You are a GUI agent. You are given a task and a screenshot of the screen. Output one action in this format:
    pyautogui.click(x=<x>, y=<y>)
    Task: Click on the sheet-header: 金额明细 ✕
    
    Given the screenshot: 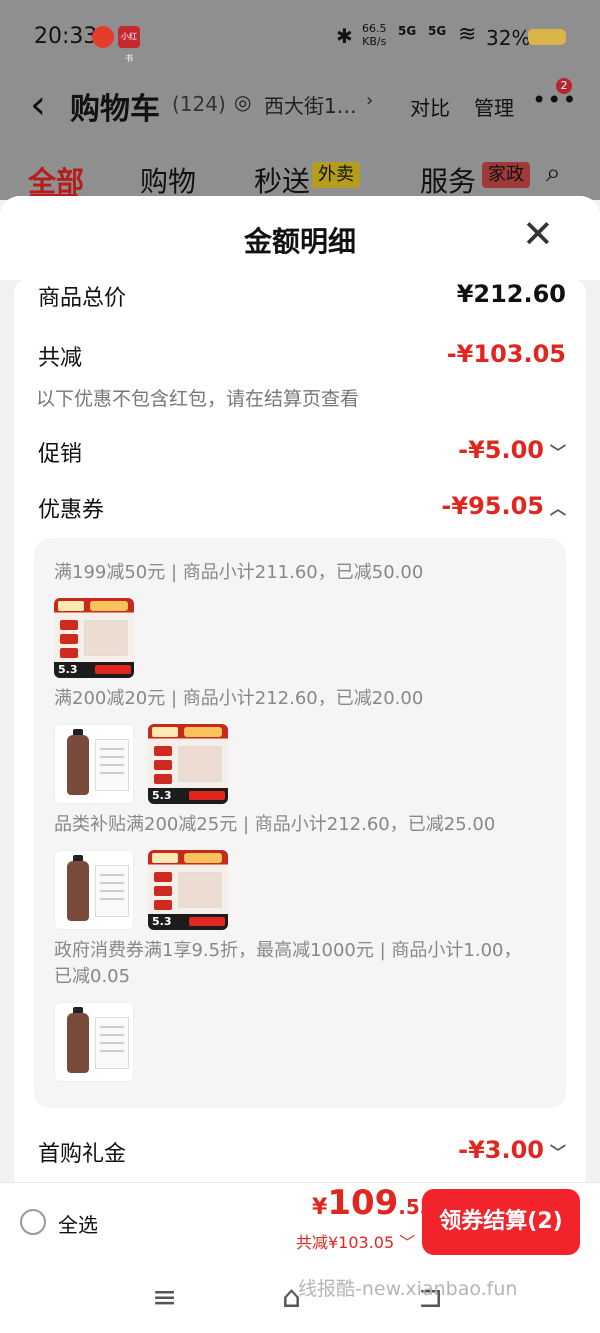 What is the action you would take?
    pyautogui.click(x=300, y=238)
    